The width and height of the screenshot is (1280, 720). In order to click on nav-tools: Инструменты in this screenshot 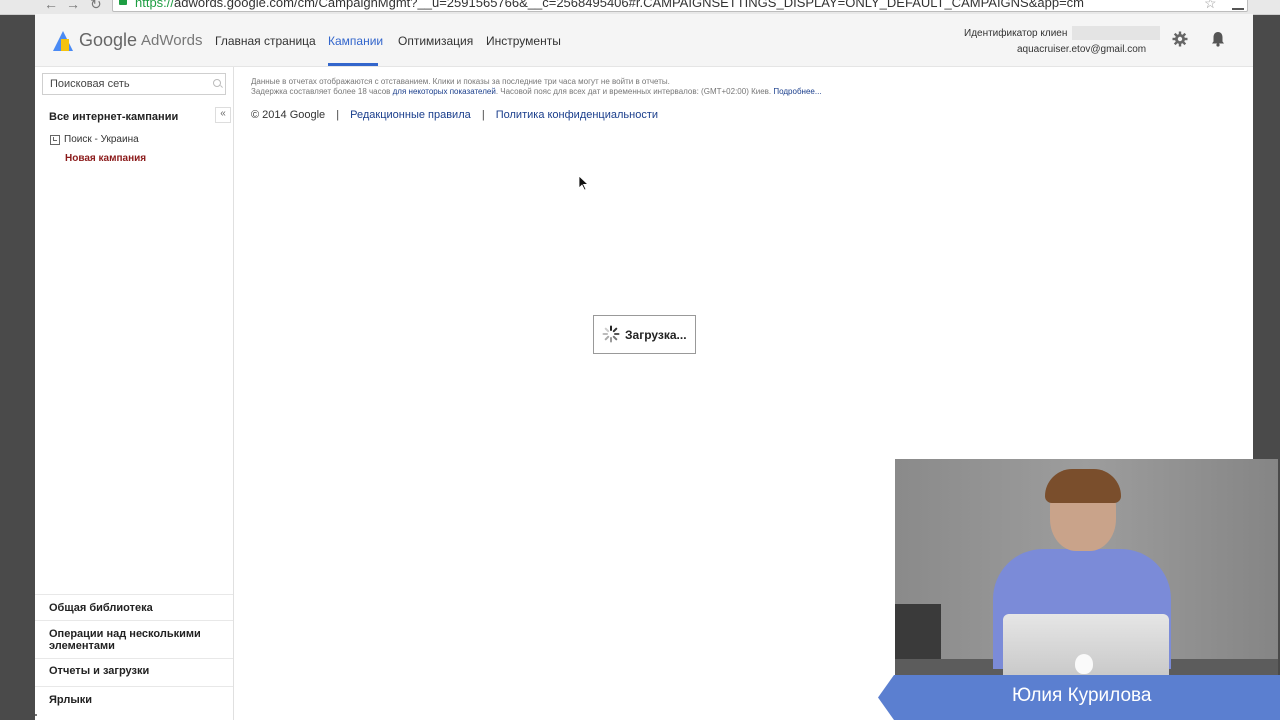, I will do `click(523, 41)`.